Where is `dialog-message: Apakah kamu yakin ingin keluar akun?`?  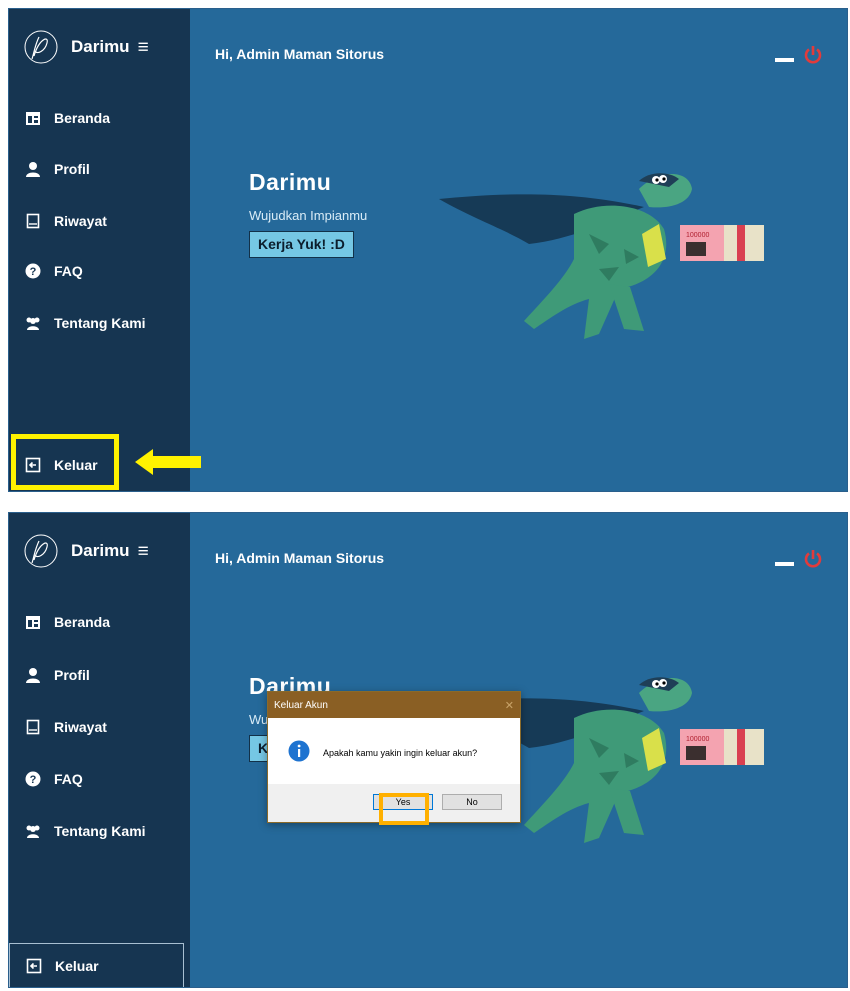
dialog-message: Apakah kamu yakin ingin keluar akun? is located at coordinates (400, 753).